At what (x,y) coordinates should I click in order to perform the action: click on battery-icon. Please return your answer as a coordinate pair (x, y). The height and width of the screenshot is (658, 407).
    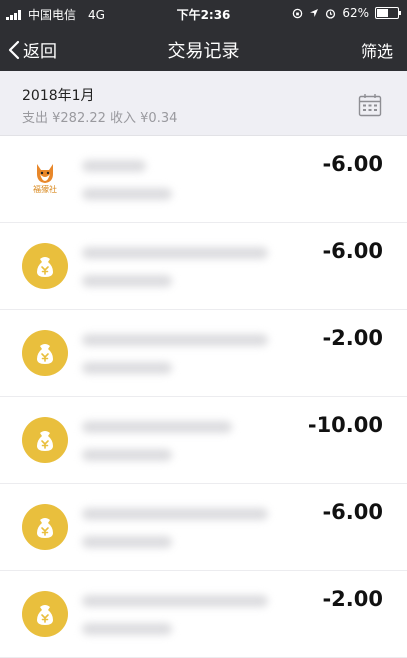
    Looking at the image, I should click on (388, 13).